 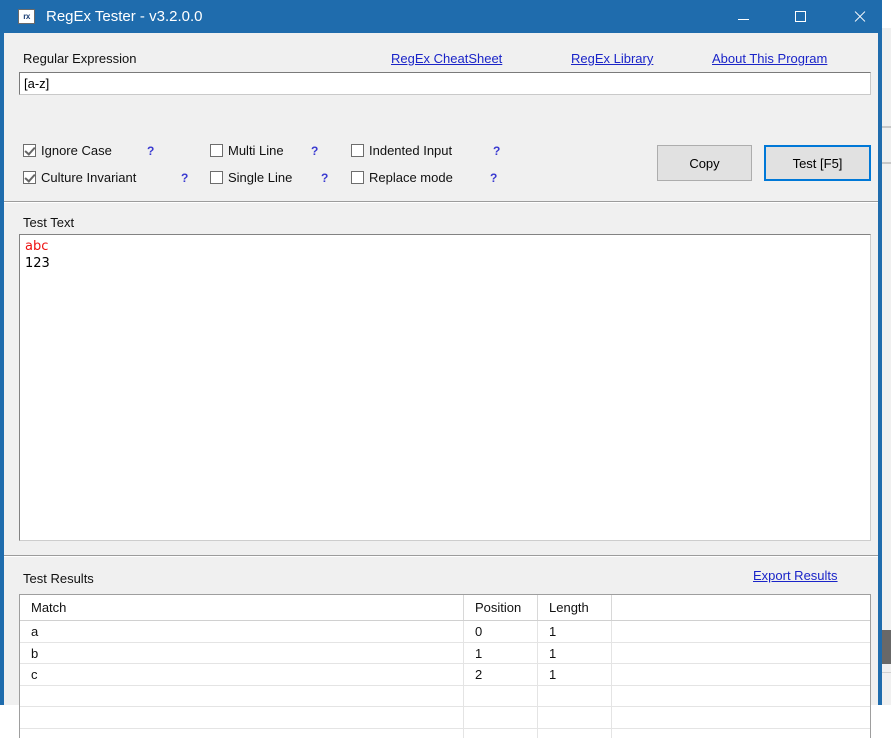 What do you see at coordinates (501, 674) in the screenshot?
I see `cell-position: 2` at bounding box center [501, 674].